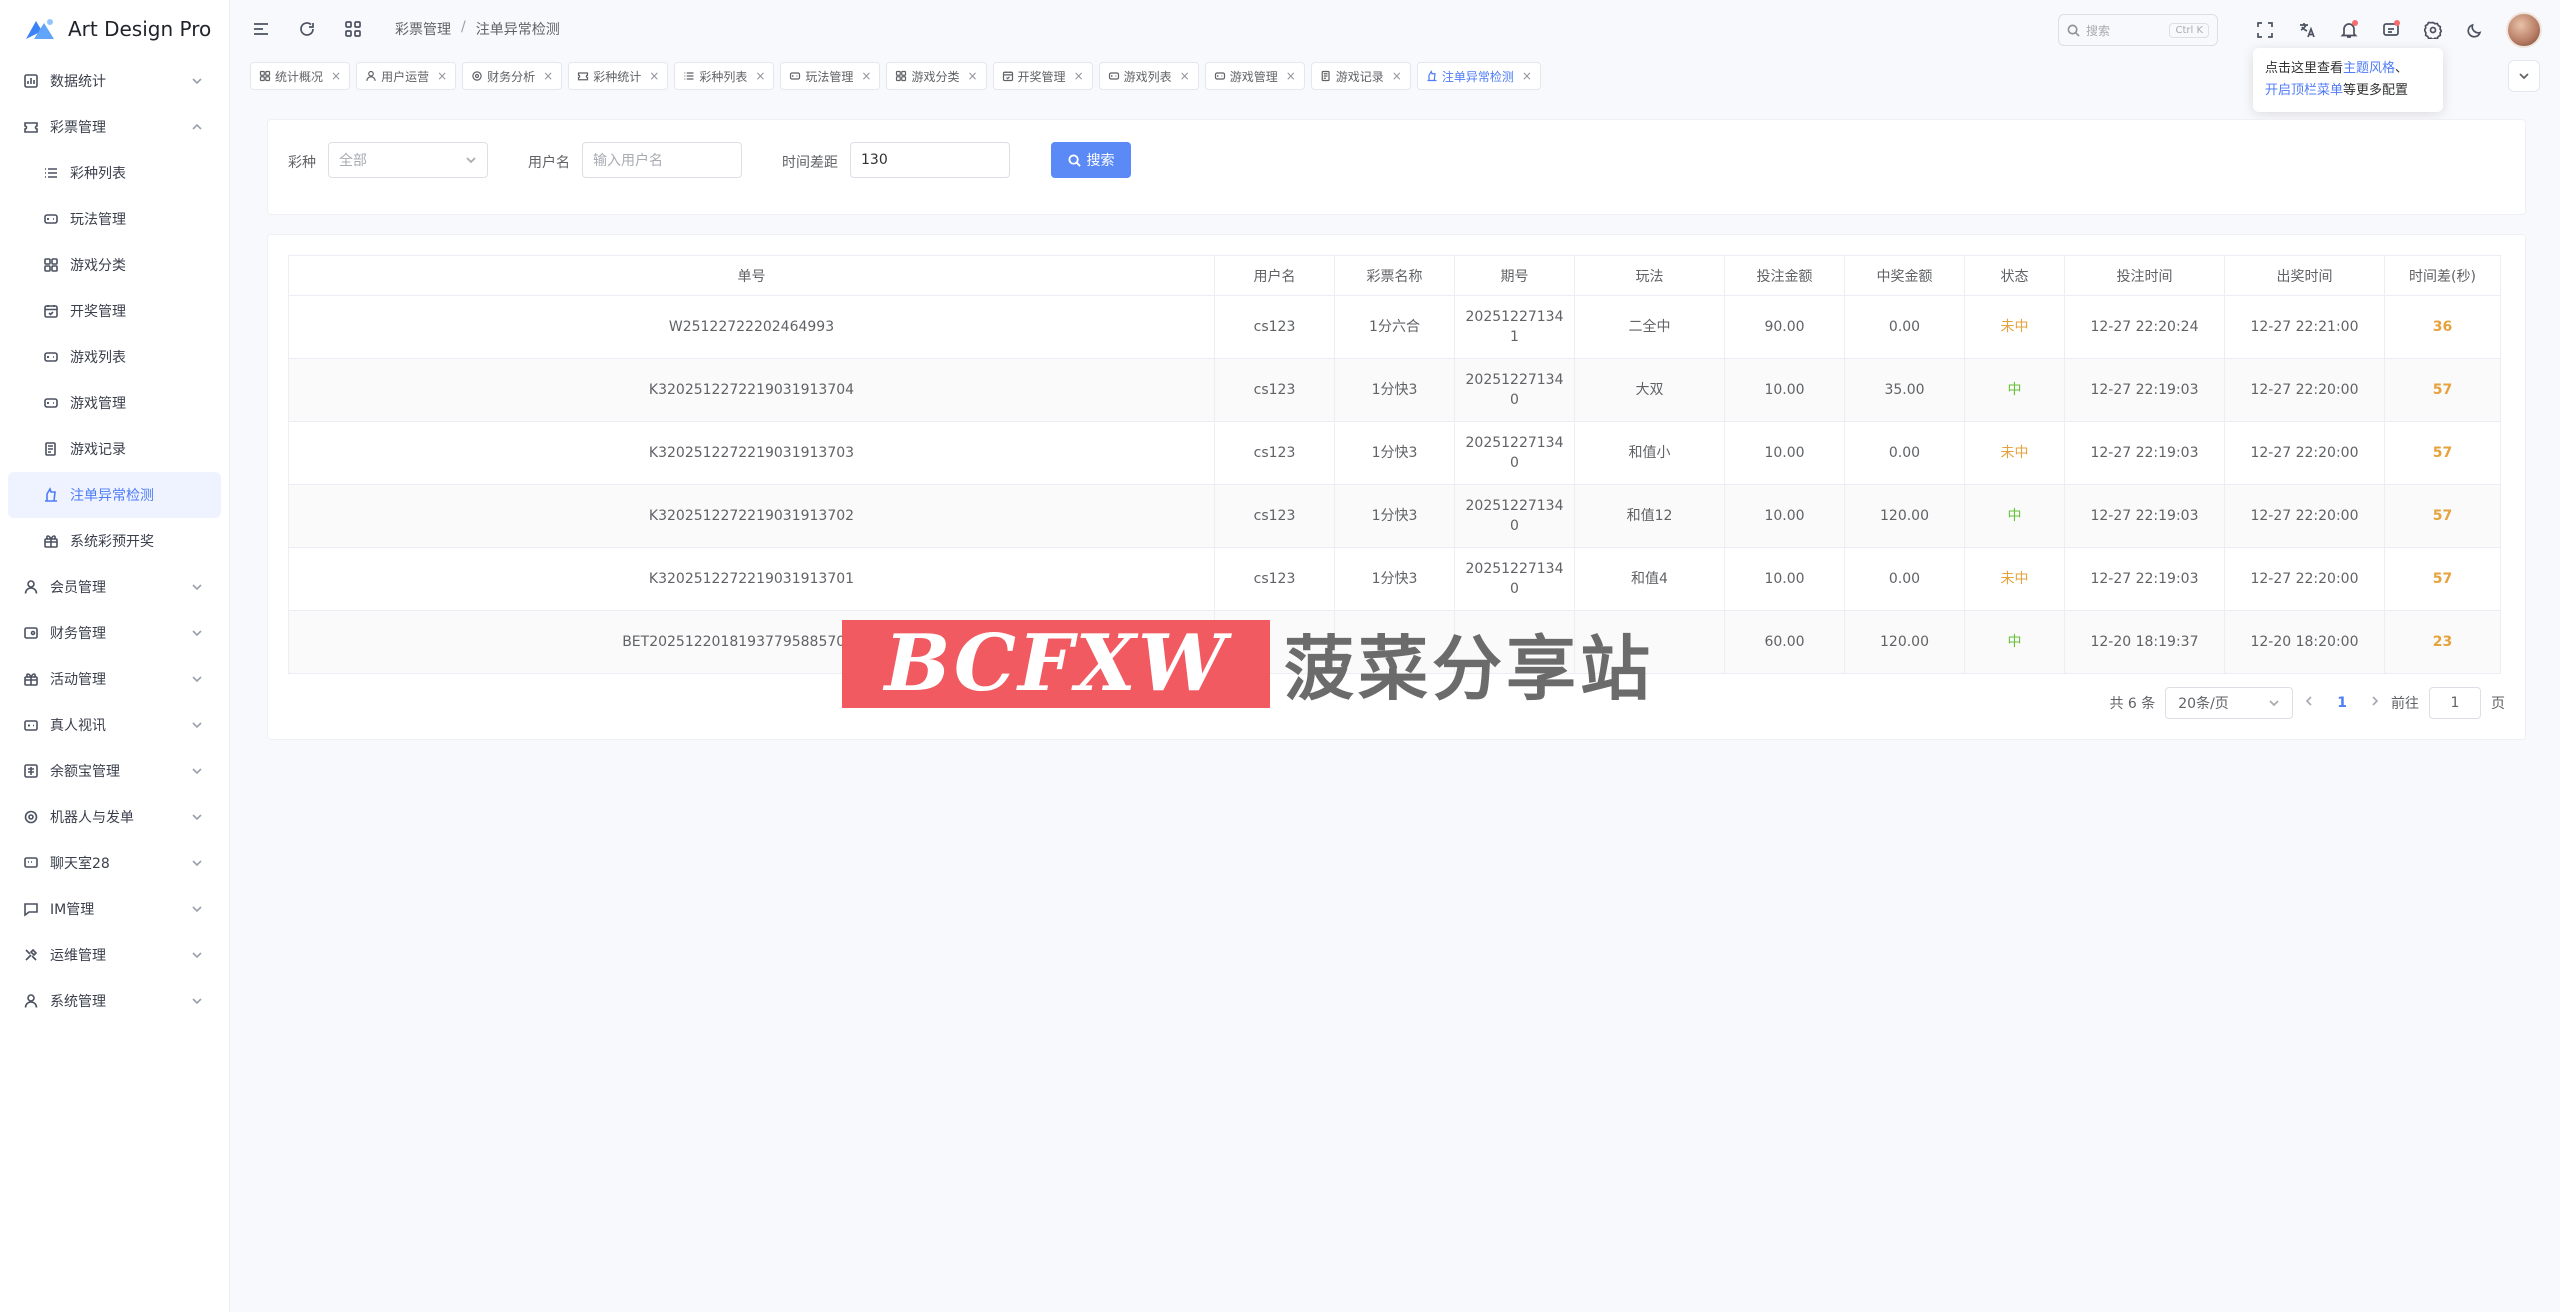 The width and height of the screenshot is (2560, 1312). Describe the element at coordinates (2138, 30) in the screenshot. I see `global-search-input: 搜索 Ctrl K` at that location.